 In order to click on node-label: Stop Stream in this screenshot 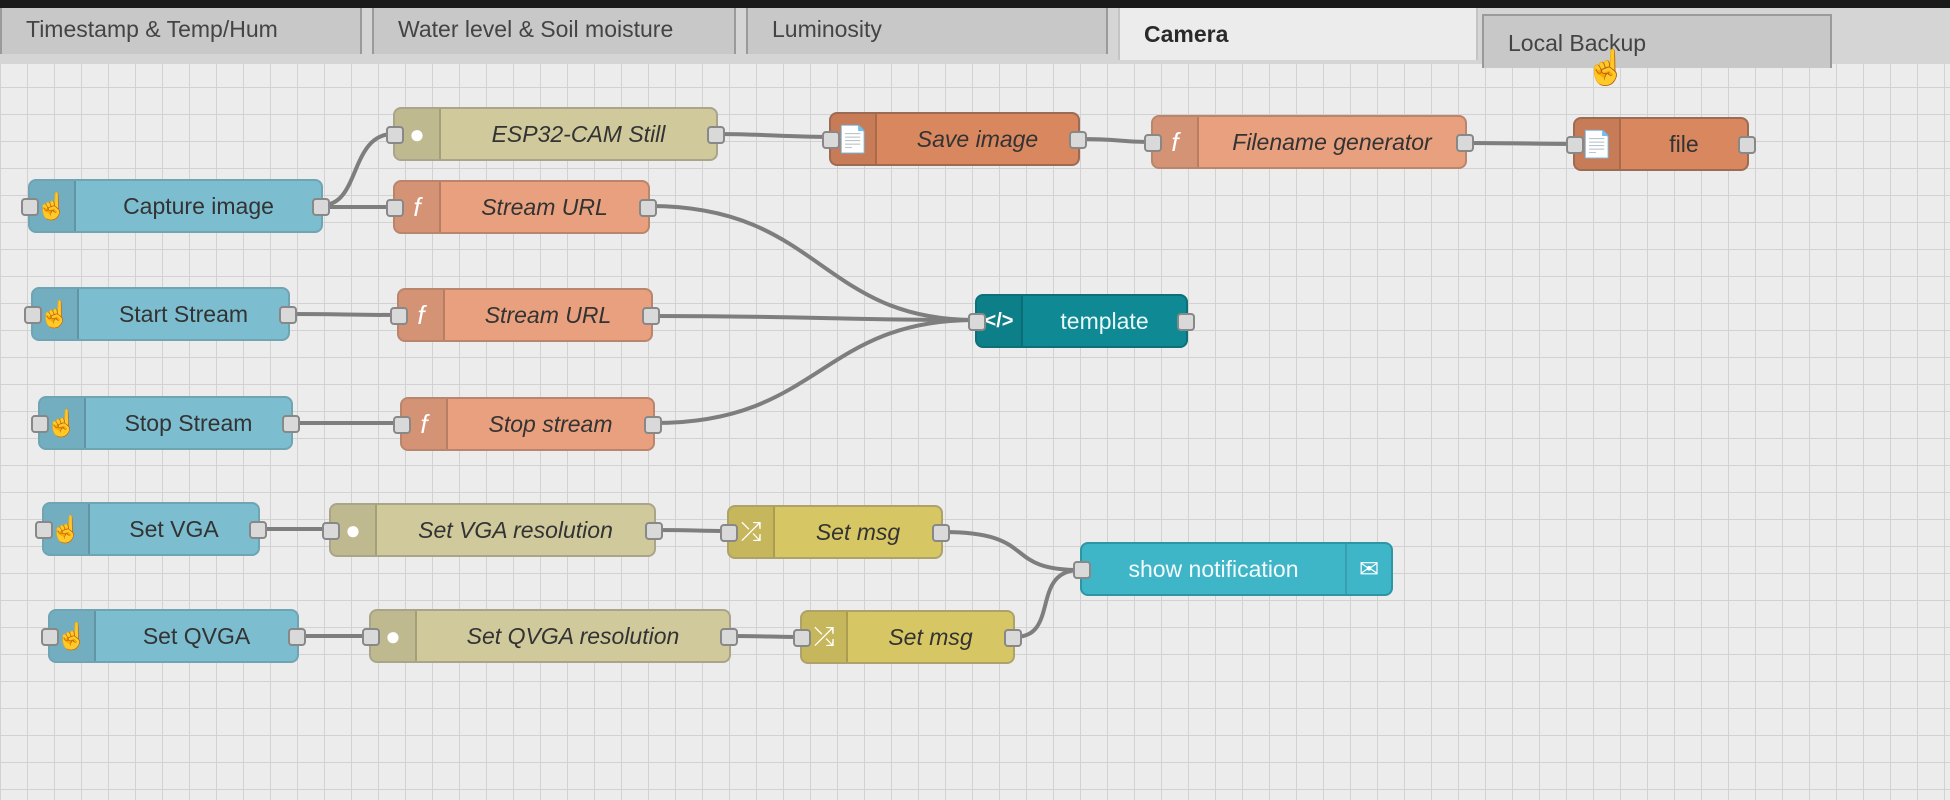, I will do `click(188, 422)`.